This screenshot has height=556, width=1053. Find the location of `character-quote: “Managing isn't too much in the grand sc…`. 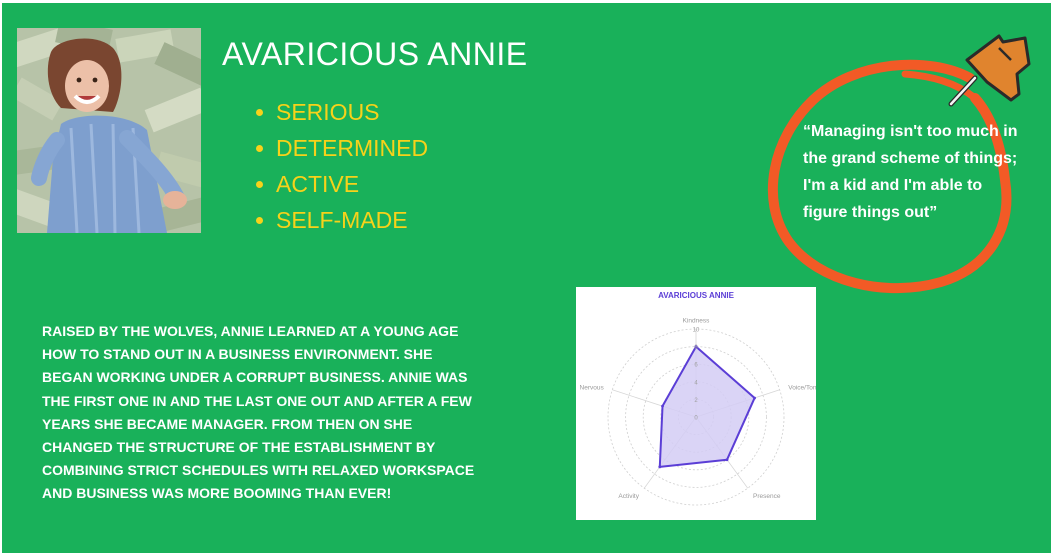

character-quote: “Managing isn't too much in the grand sc… is located at coordinates (910, 172).